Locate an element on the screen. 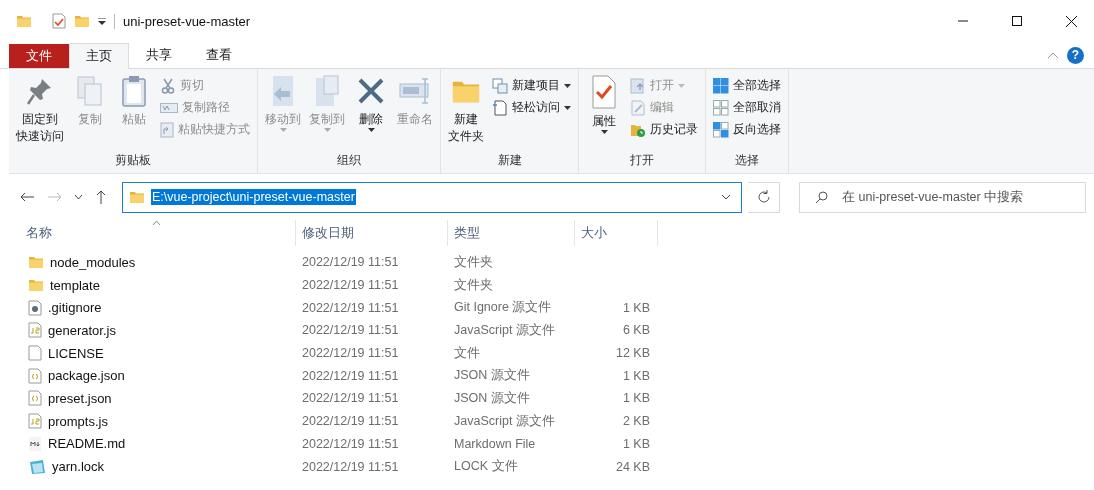 This screenshot has width=1094, height=490. ribbon-button: 固定到 快速访问 is located at coordinates (40, 112).